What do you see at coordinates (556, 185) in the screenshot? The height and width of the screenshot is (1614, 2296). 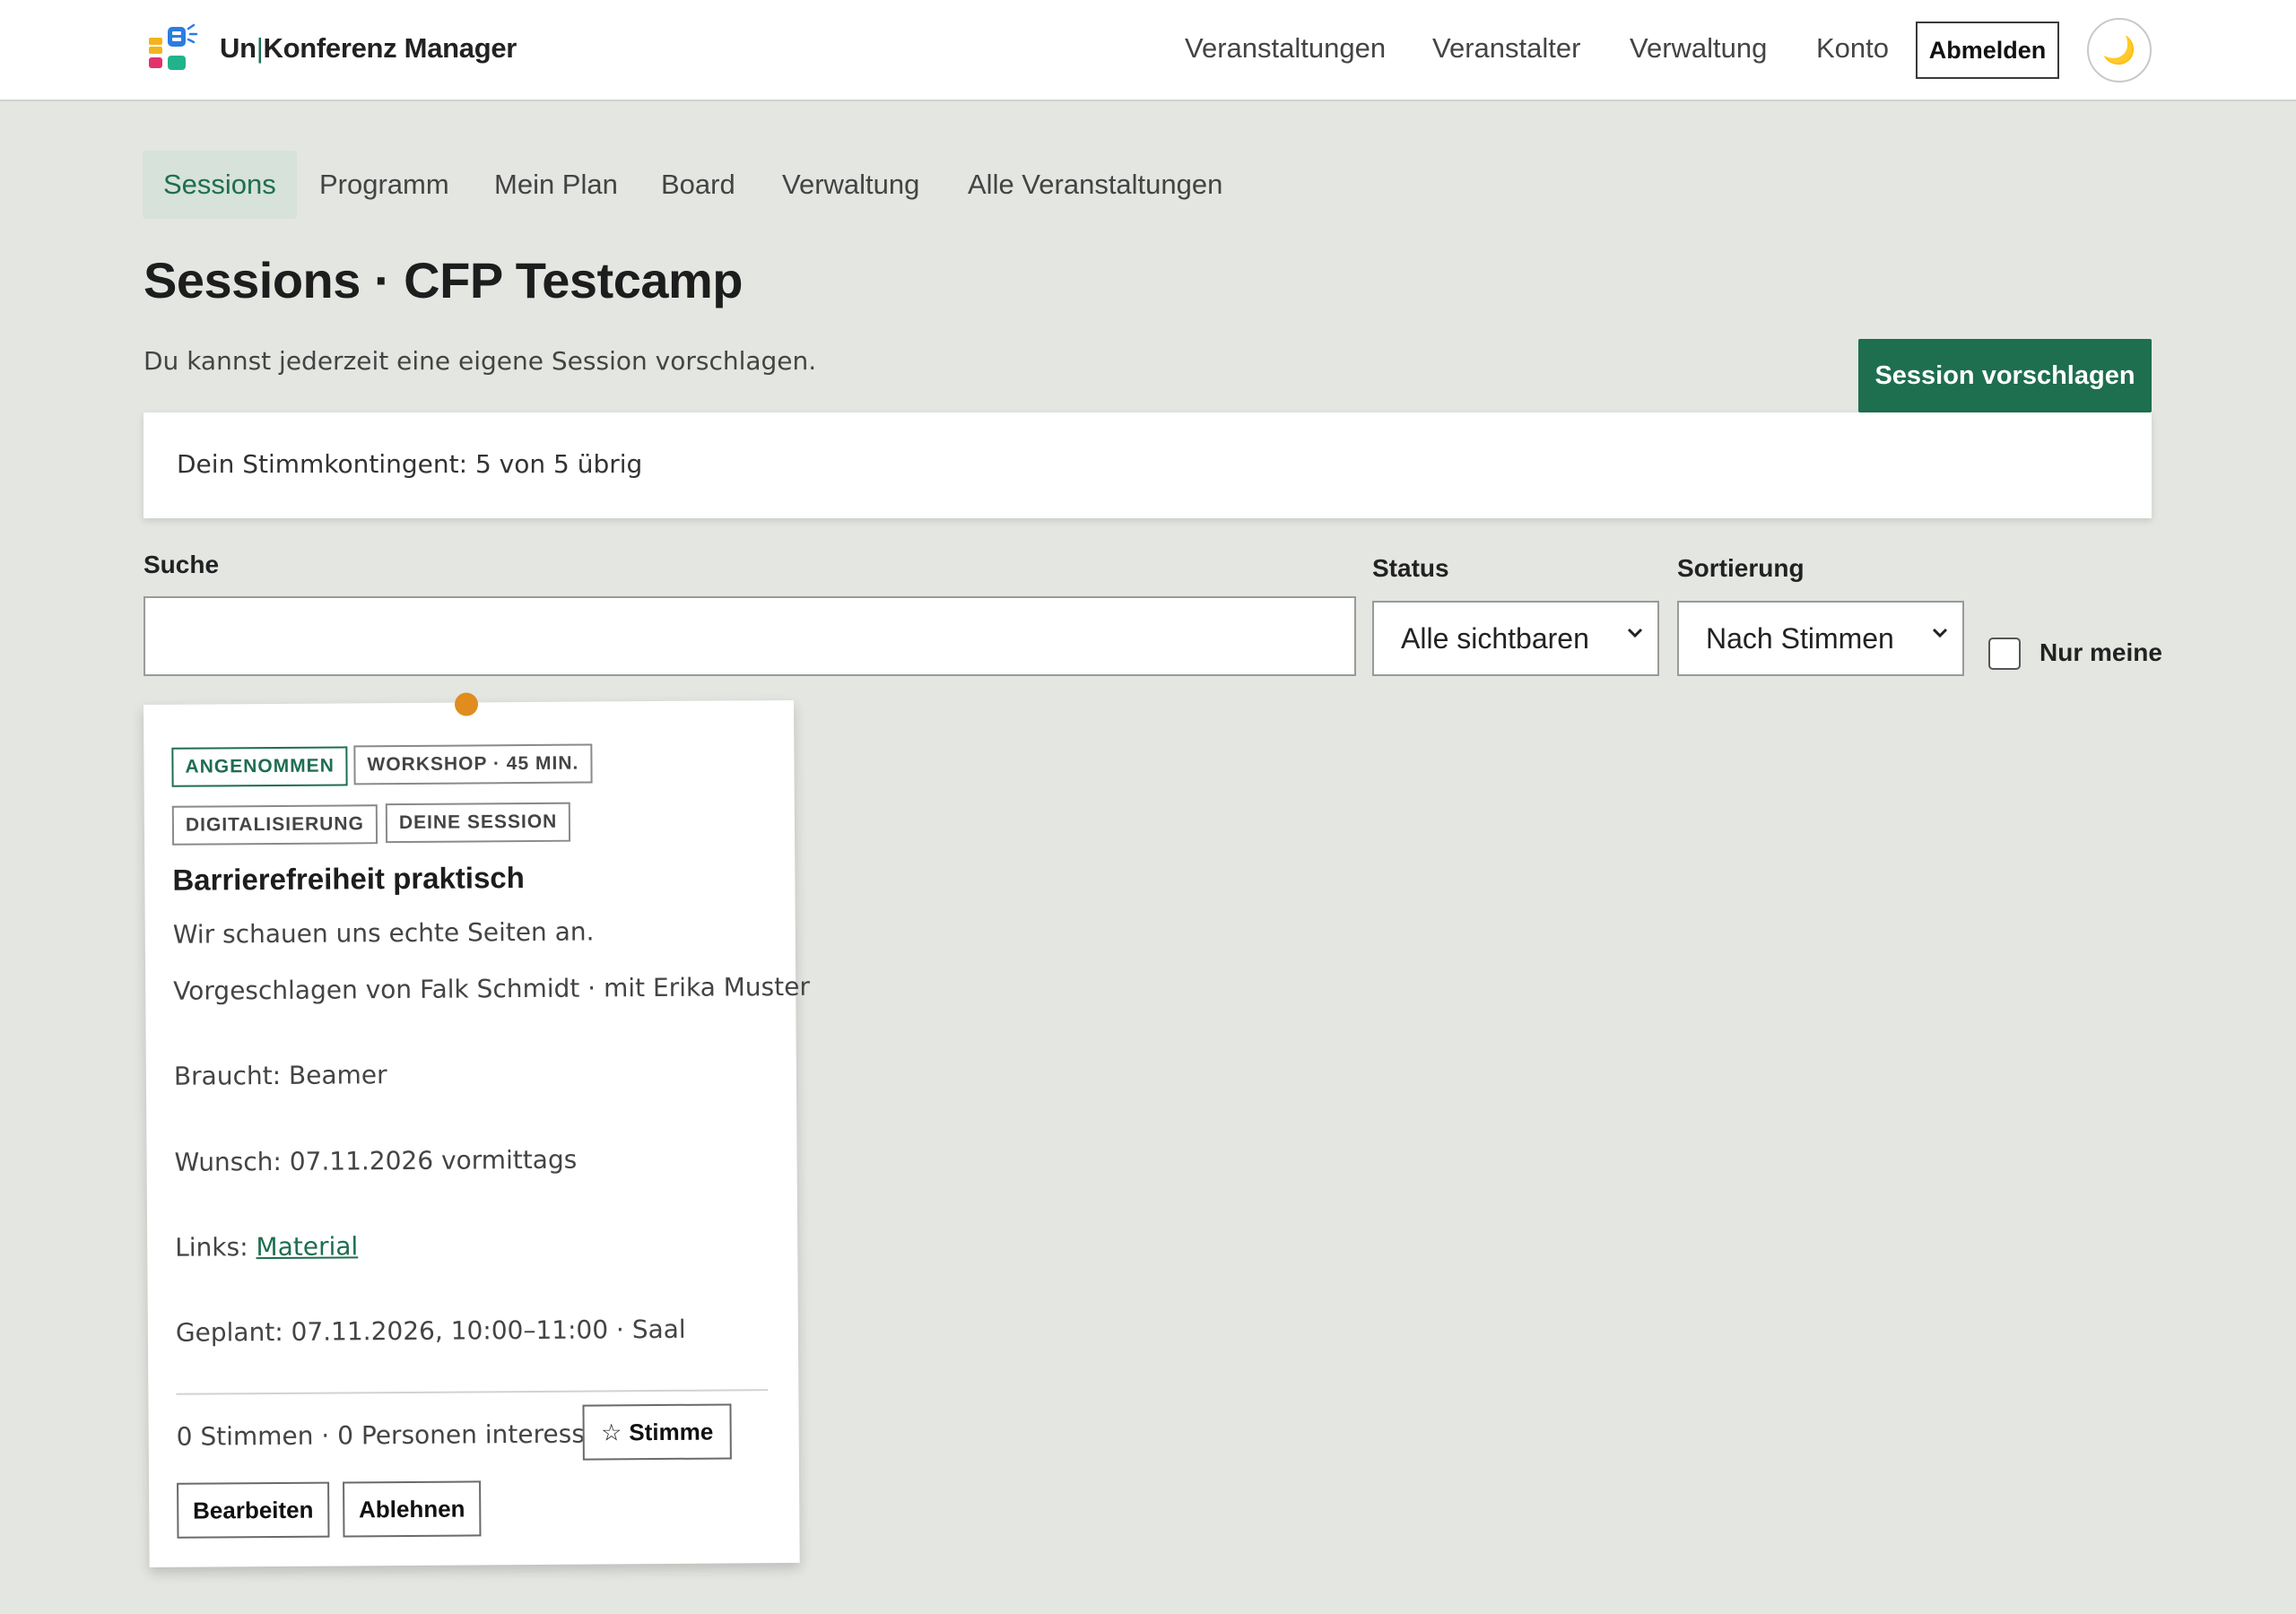 I see `tab-mein-plan: Mein Plan` at bounding box center [556, 185].